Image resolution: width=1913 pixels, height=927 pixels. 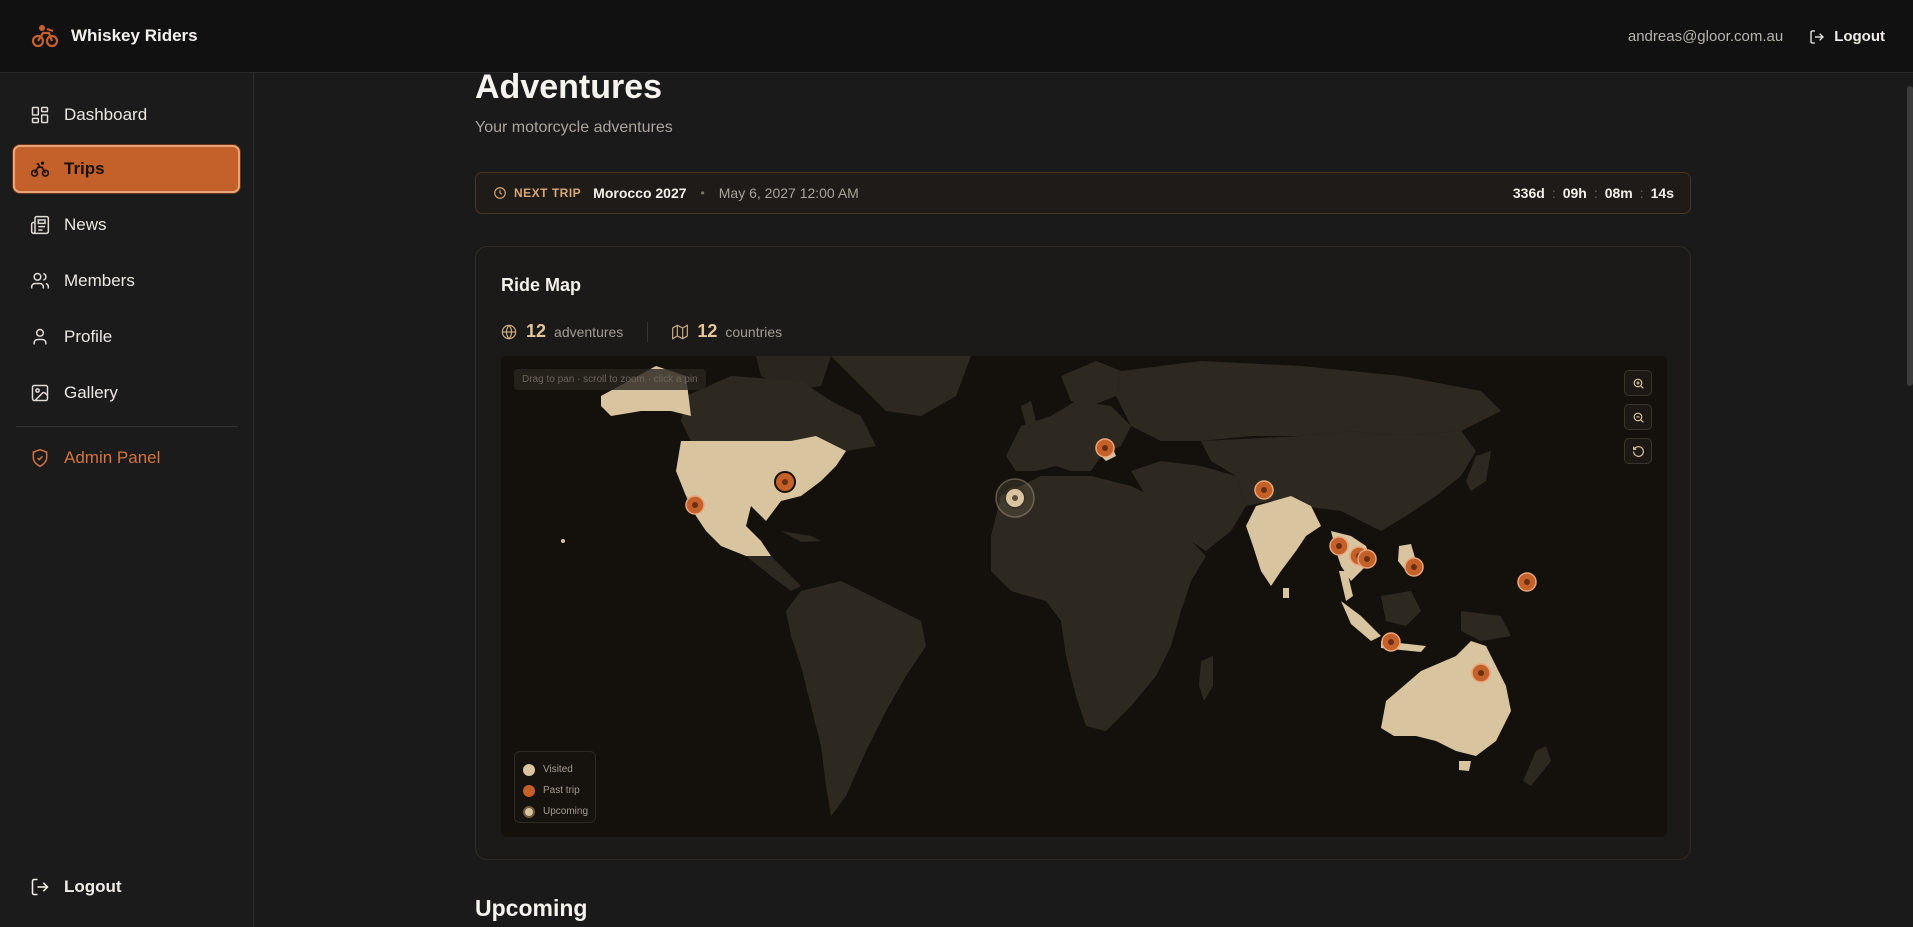 I want to click on reset-icon, so click(x=1638, y=451).